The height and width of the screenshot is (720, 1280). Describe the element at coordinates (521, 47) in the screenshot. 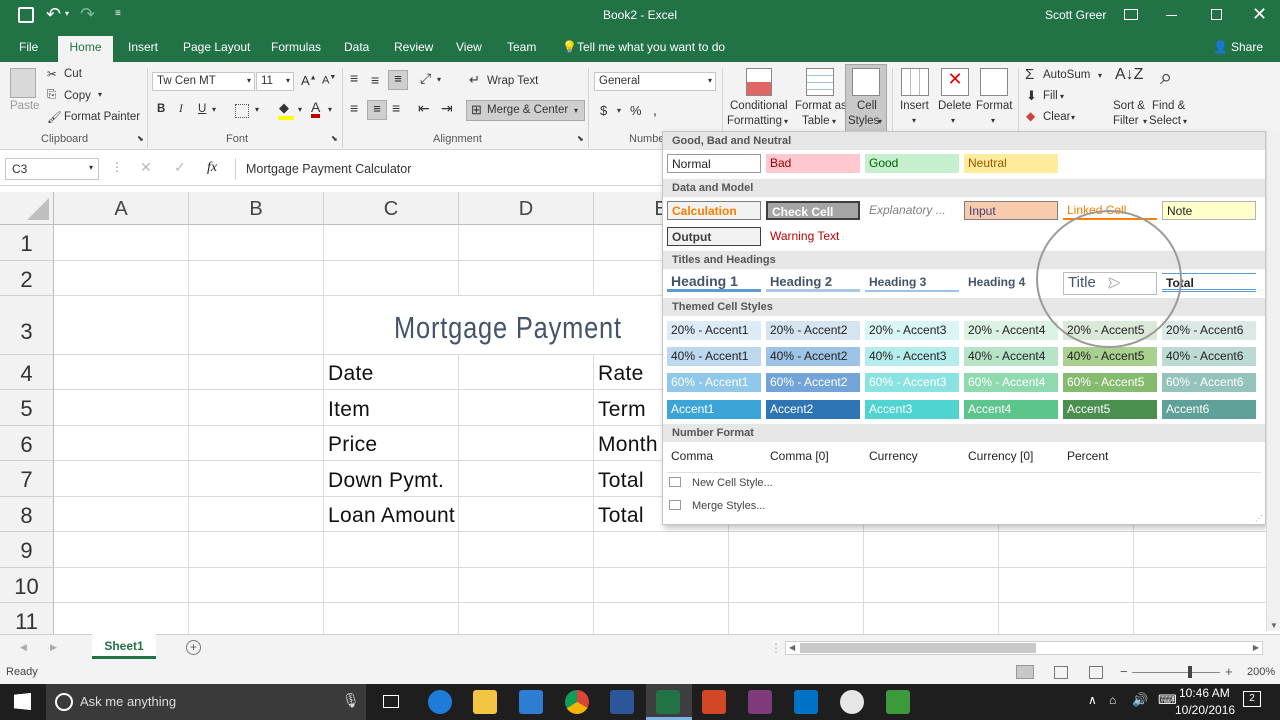

I see `tab-team: Team` at that location.